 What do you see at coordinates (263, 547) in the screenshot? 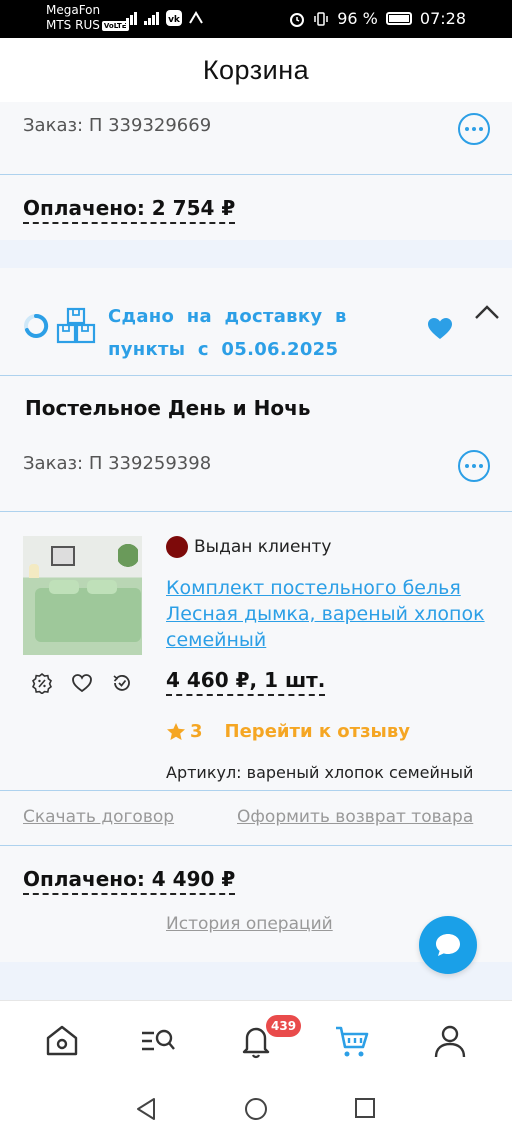
I see `item-status-label: Выдан клиенту` at bounding box center [263, 547].